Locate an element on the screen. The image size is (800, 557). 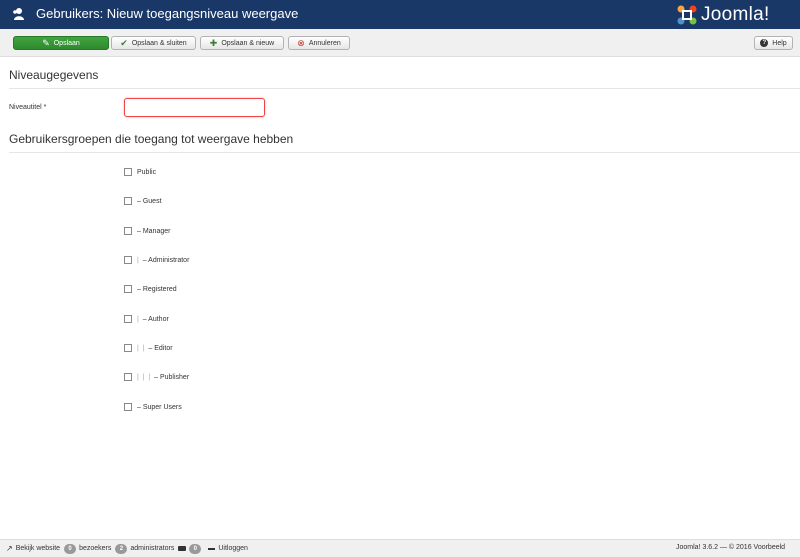
group-item-guest: – Guest is located at coordinates (143, 201).